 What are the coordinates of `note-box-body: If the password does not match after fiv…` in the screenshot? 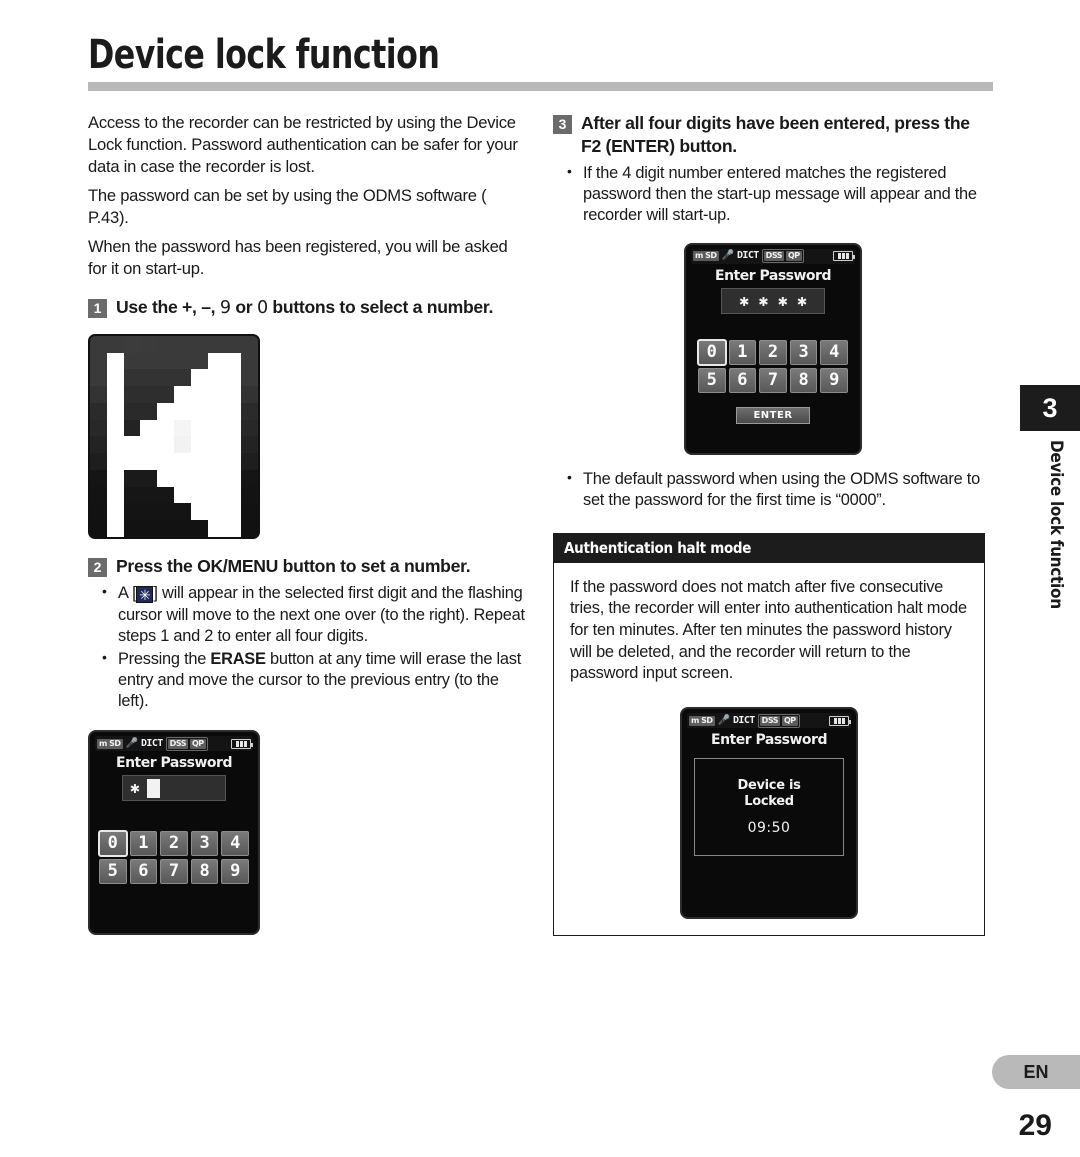 It's located at (769, 749).